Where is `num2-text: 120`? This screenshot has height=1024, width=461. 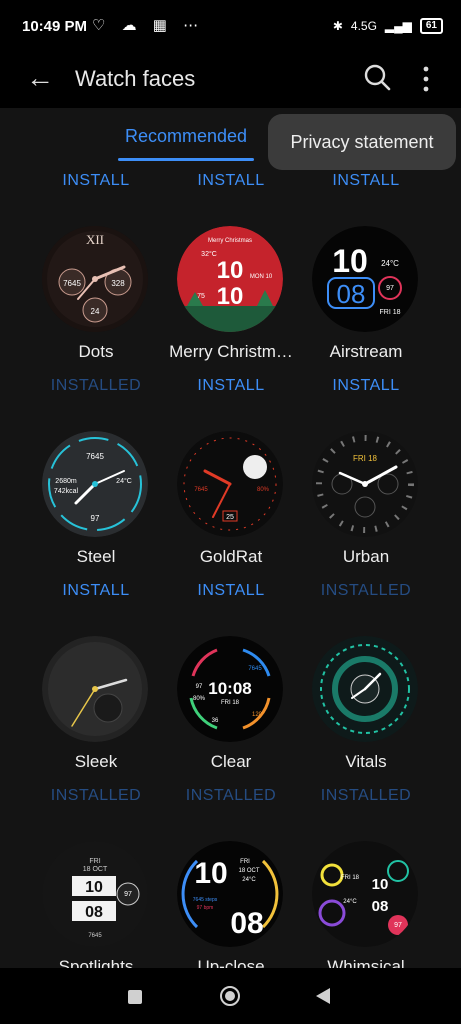 num2-text: 120 is located at coordinates (257, 715).